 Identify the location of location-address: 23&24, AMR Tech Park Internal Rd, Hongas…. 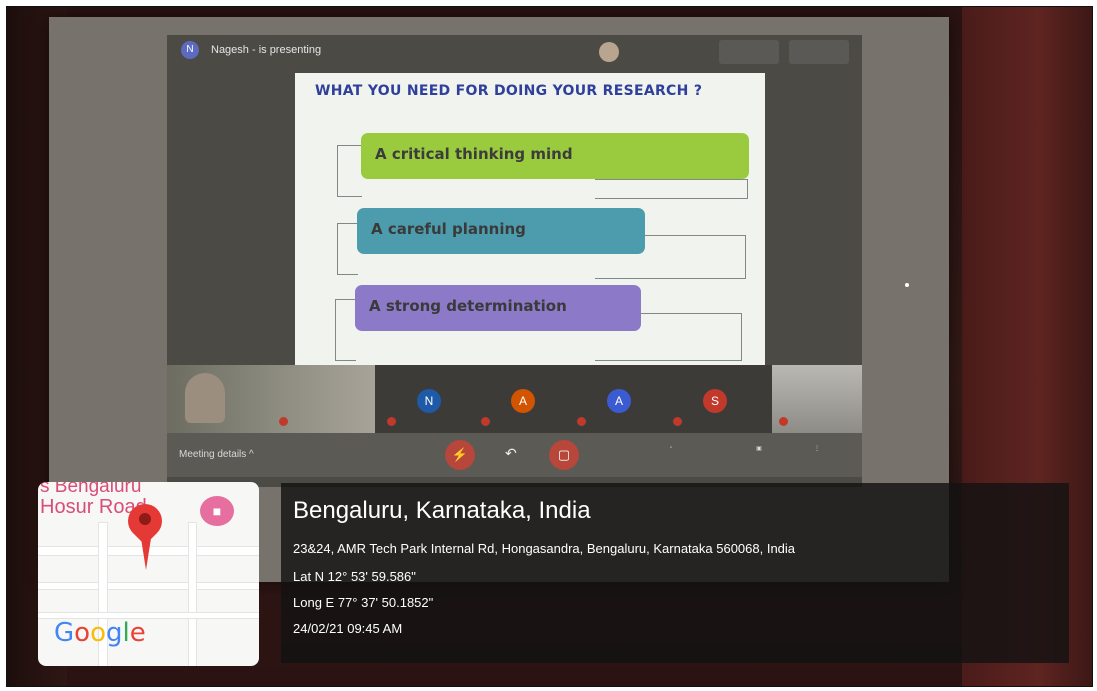
(544, 548).